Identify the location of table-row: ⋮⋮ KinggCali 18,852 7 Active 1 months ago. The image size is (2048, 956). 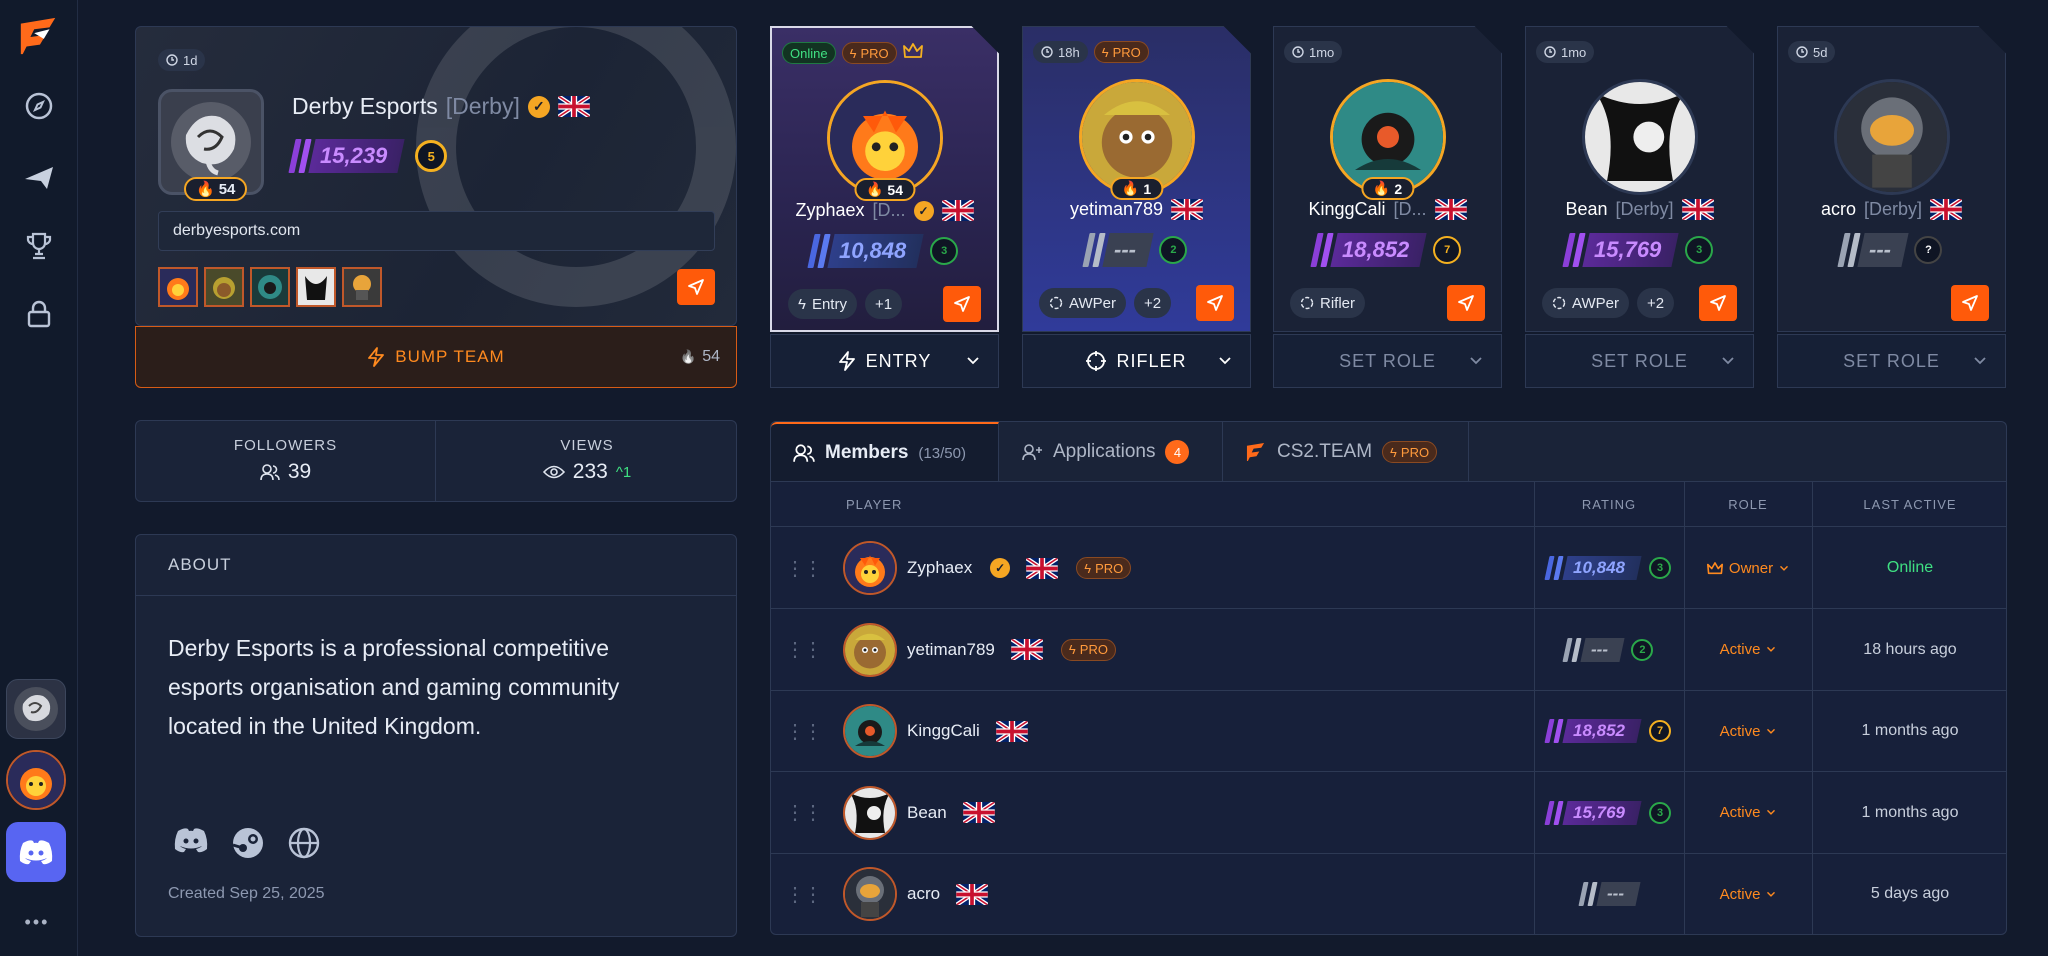
(1388, 731).